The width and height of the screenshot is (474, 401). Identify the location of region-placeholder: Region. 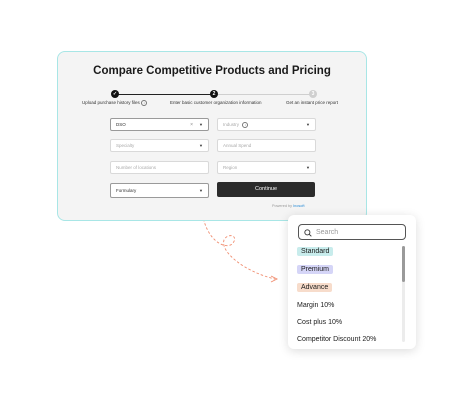
(230, 167).